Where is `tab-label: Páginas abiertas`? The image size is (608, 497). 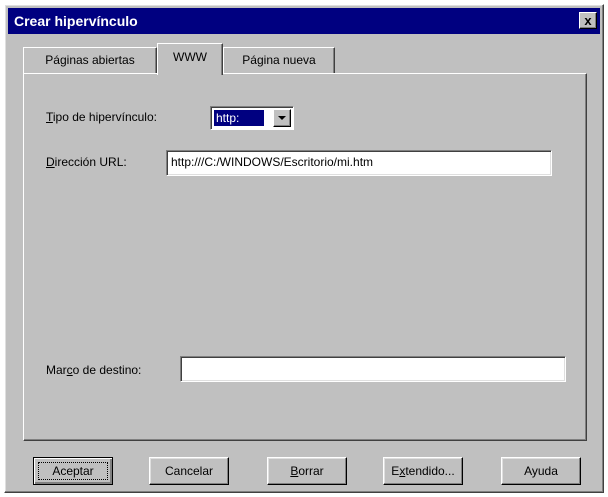 tab-label: Páginas abiertas is located at coordinates (90, 60).